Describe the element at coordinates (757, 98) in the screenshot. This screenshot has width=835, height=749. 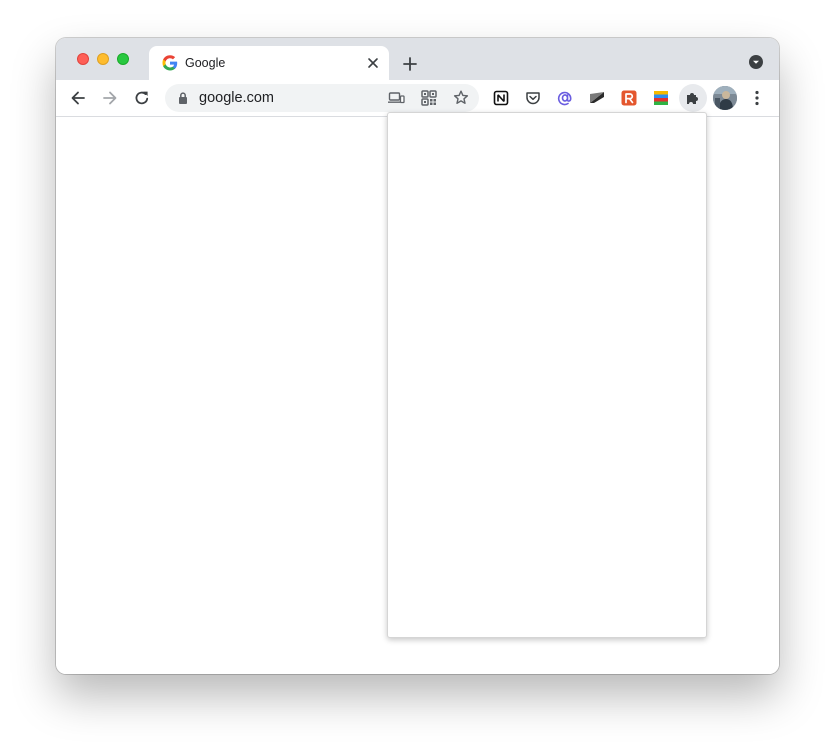
I see `menu-dots-icon` at that location.